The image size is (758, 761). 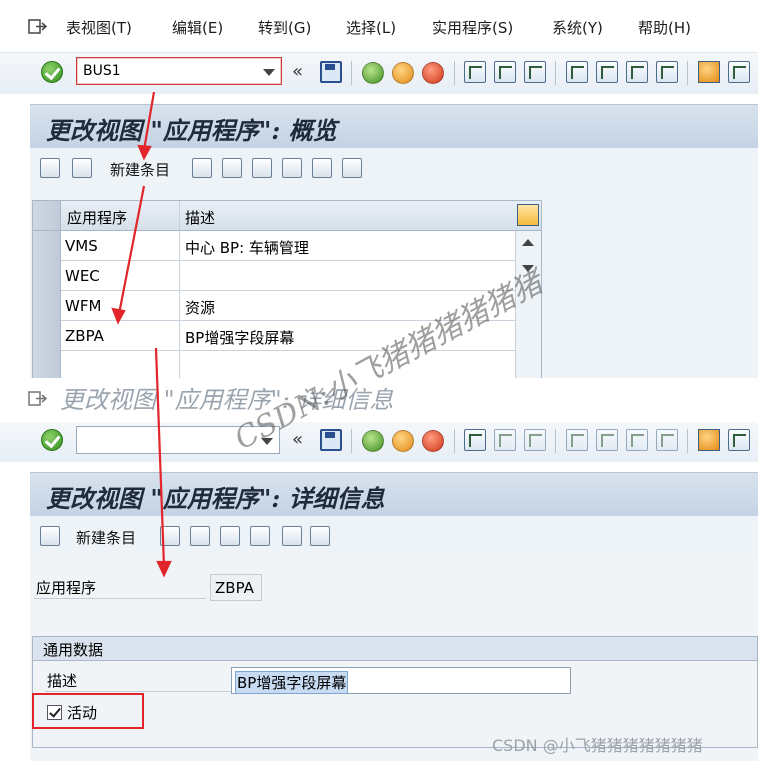 I want to click on table-header: 应用程序 描述, so click(x=287, y=216).